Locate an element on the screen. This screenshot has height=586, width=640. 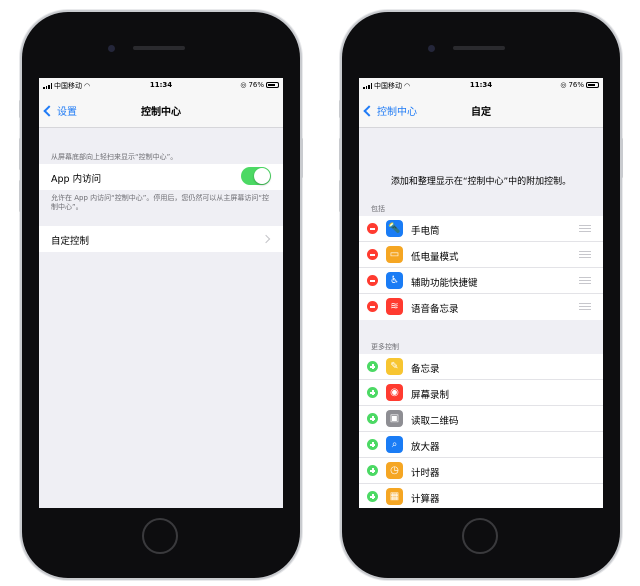
control-label: 备忘录 is located at coordinates (425, 369).